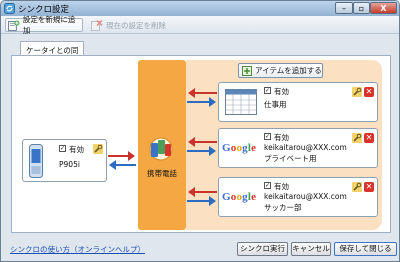 The height and width of the screenshot is (262, 400). I want to click on toolbar: 設定を新規に追加 現在の設定を削除, so click(200, 25).